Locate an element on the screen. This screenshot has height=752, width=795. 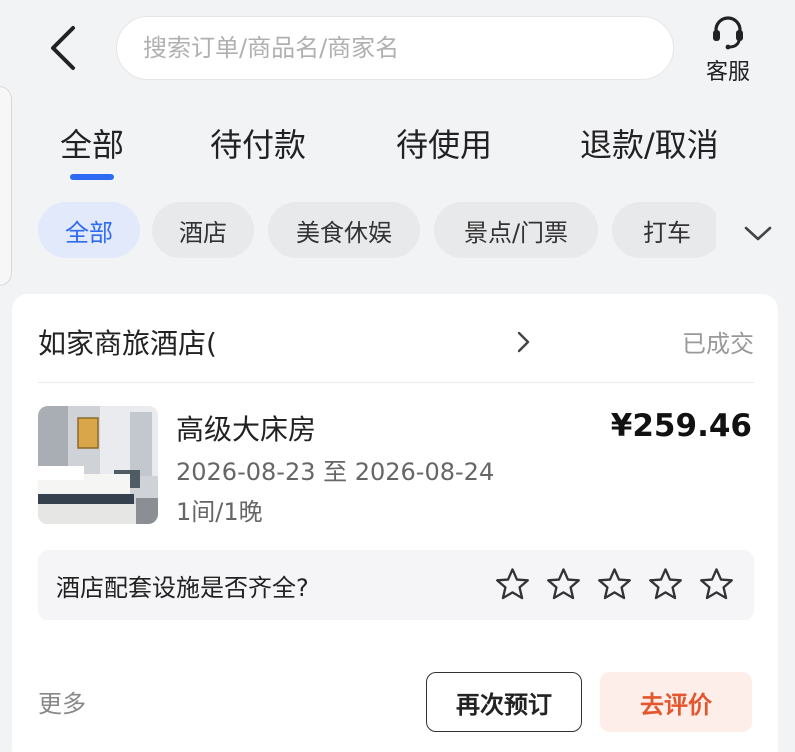
tab-refund-cancel: 退款/取消 is located at coordinates (649, 143).